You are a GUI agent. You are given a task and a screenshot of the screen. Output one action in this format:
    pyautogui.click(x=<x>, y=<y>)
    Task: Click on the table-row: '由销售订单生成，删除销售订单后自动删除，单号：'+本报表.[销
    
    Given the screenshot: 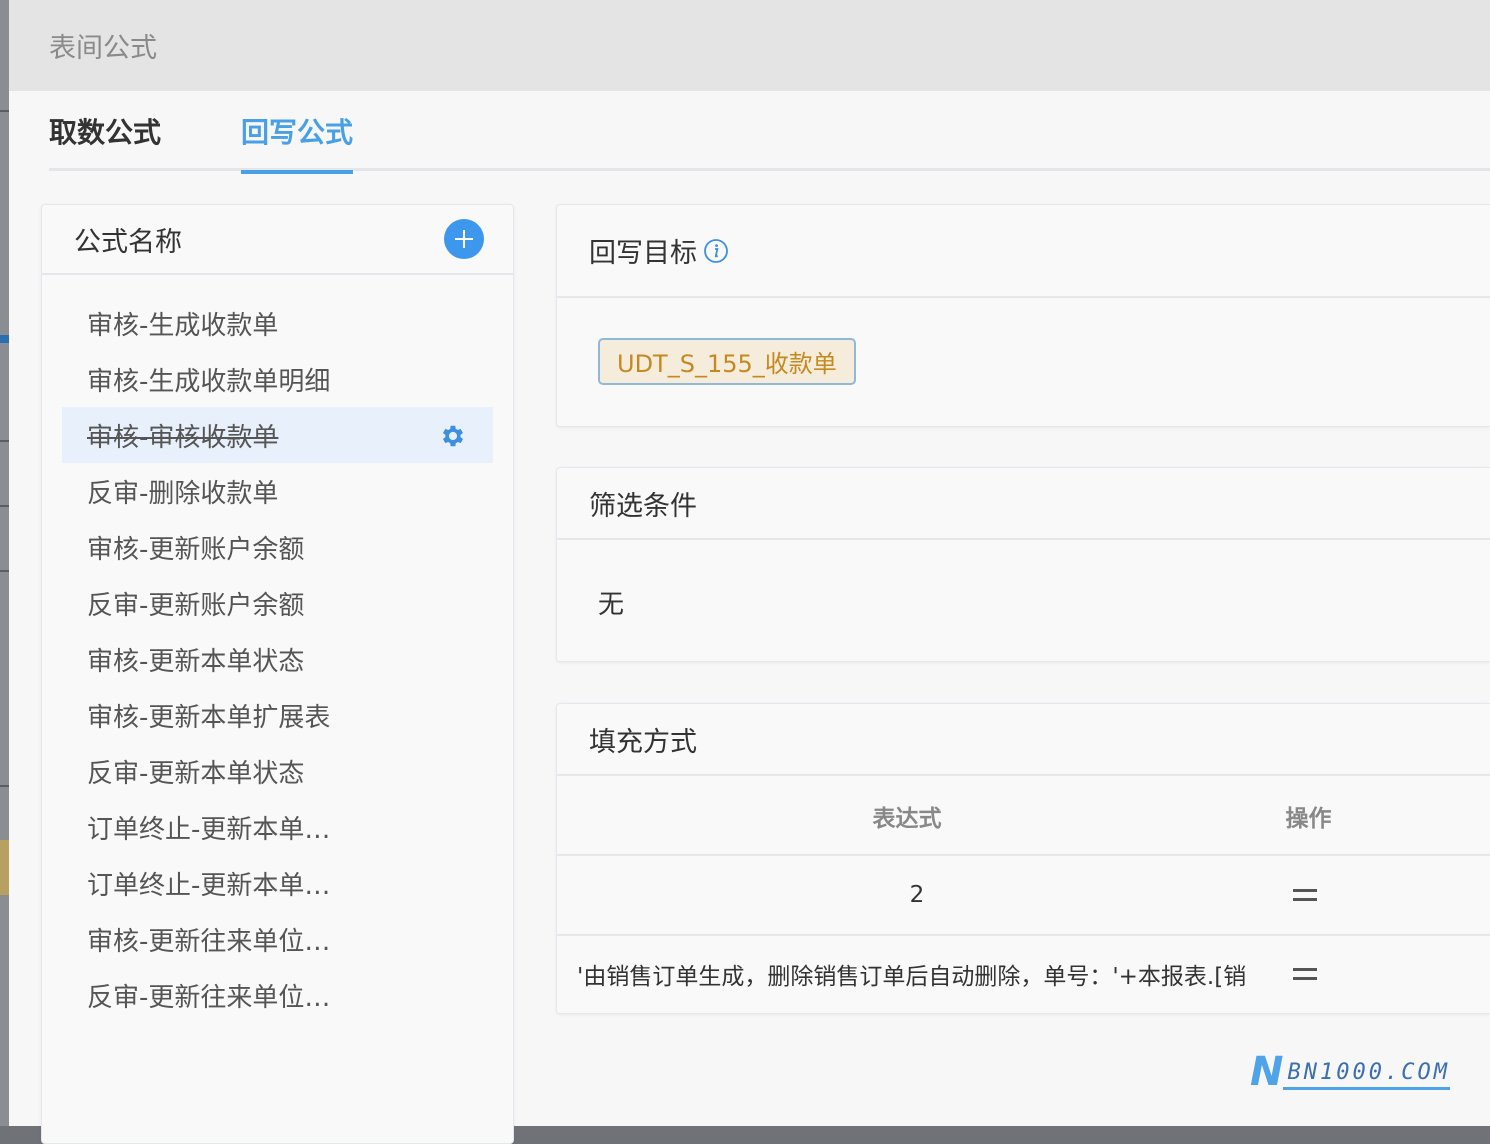 What is the action you would take?
    pyautogui.click(x=1023, y=974)
    